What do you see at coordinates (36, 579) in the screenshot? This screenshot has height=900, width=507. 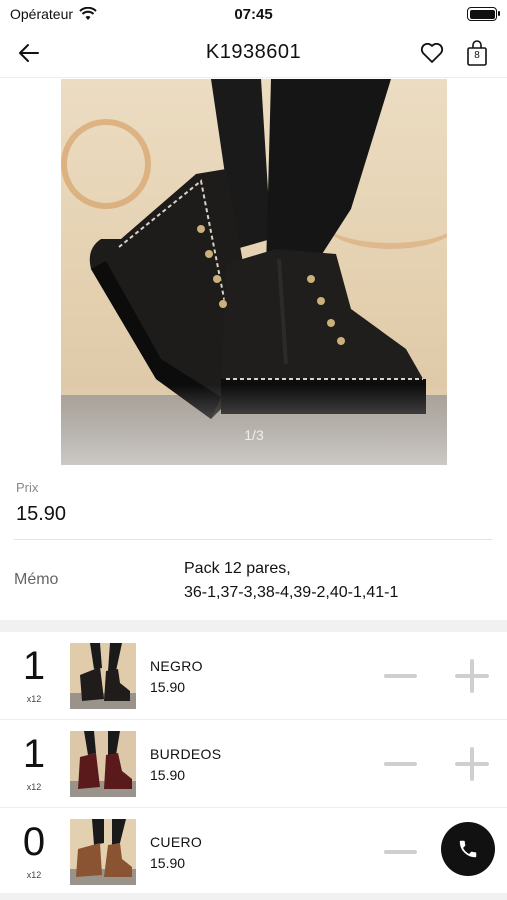 I see `memo-label: Mémo` at bounding box center [36, 579].